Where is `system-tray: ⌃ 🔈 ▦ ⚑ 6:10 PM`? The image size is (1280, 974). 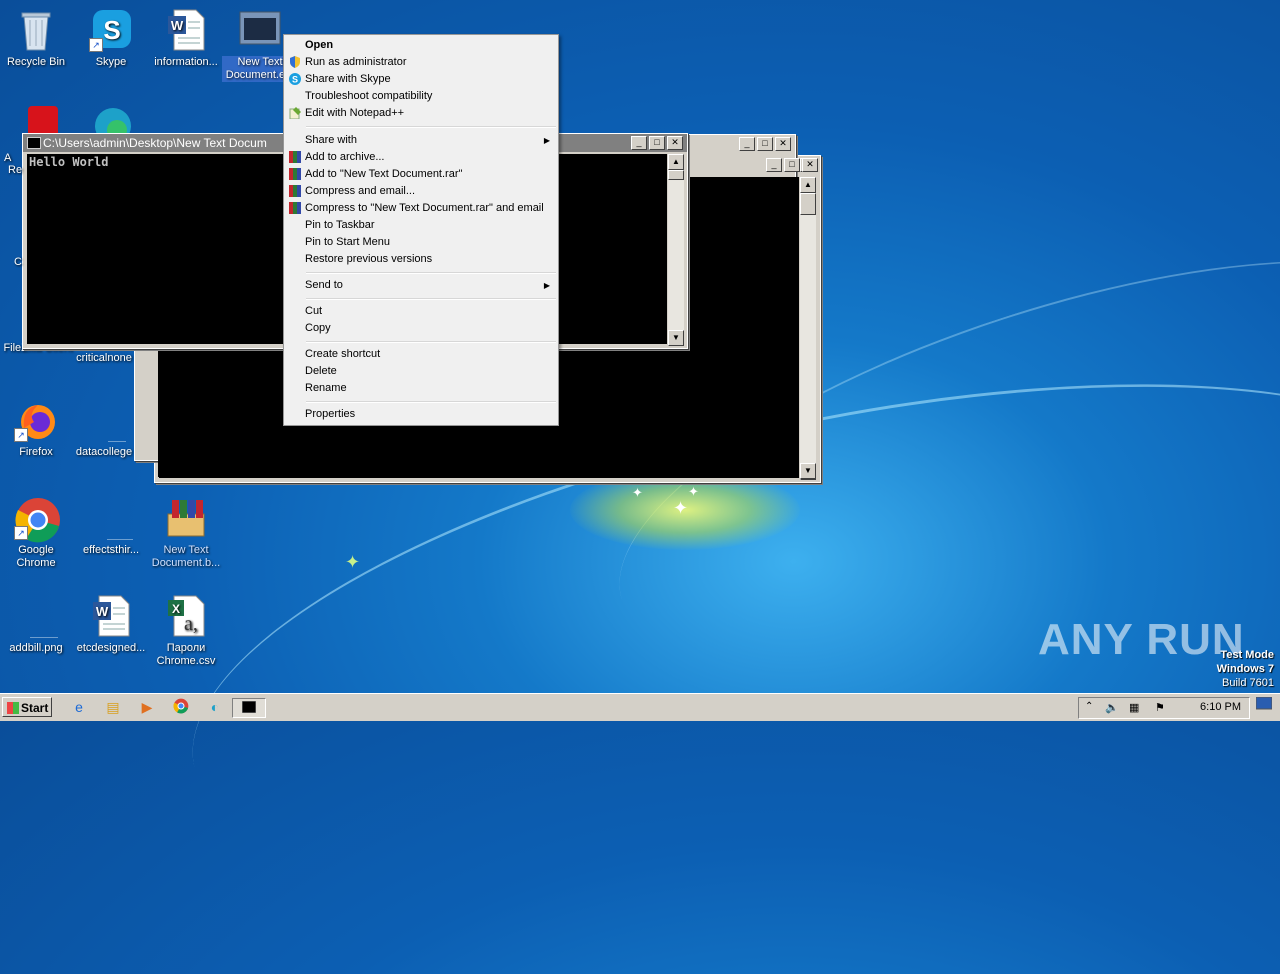 system-tray: ⌃ 🔈 ▦ ⚑ 6:10 PM is located at coordinates (1164, 708).